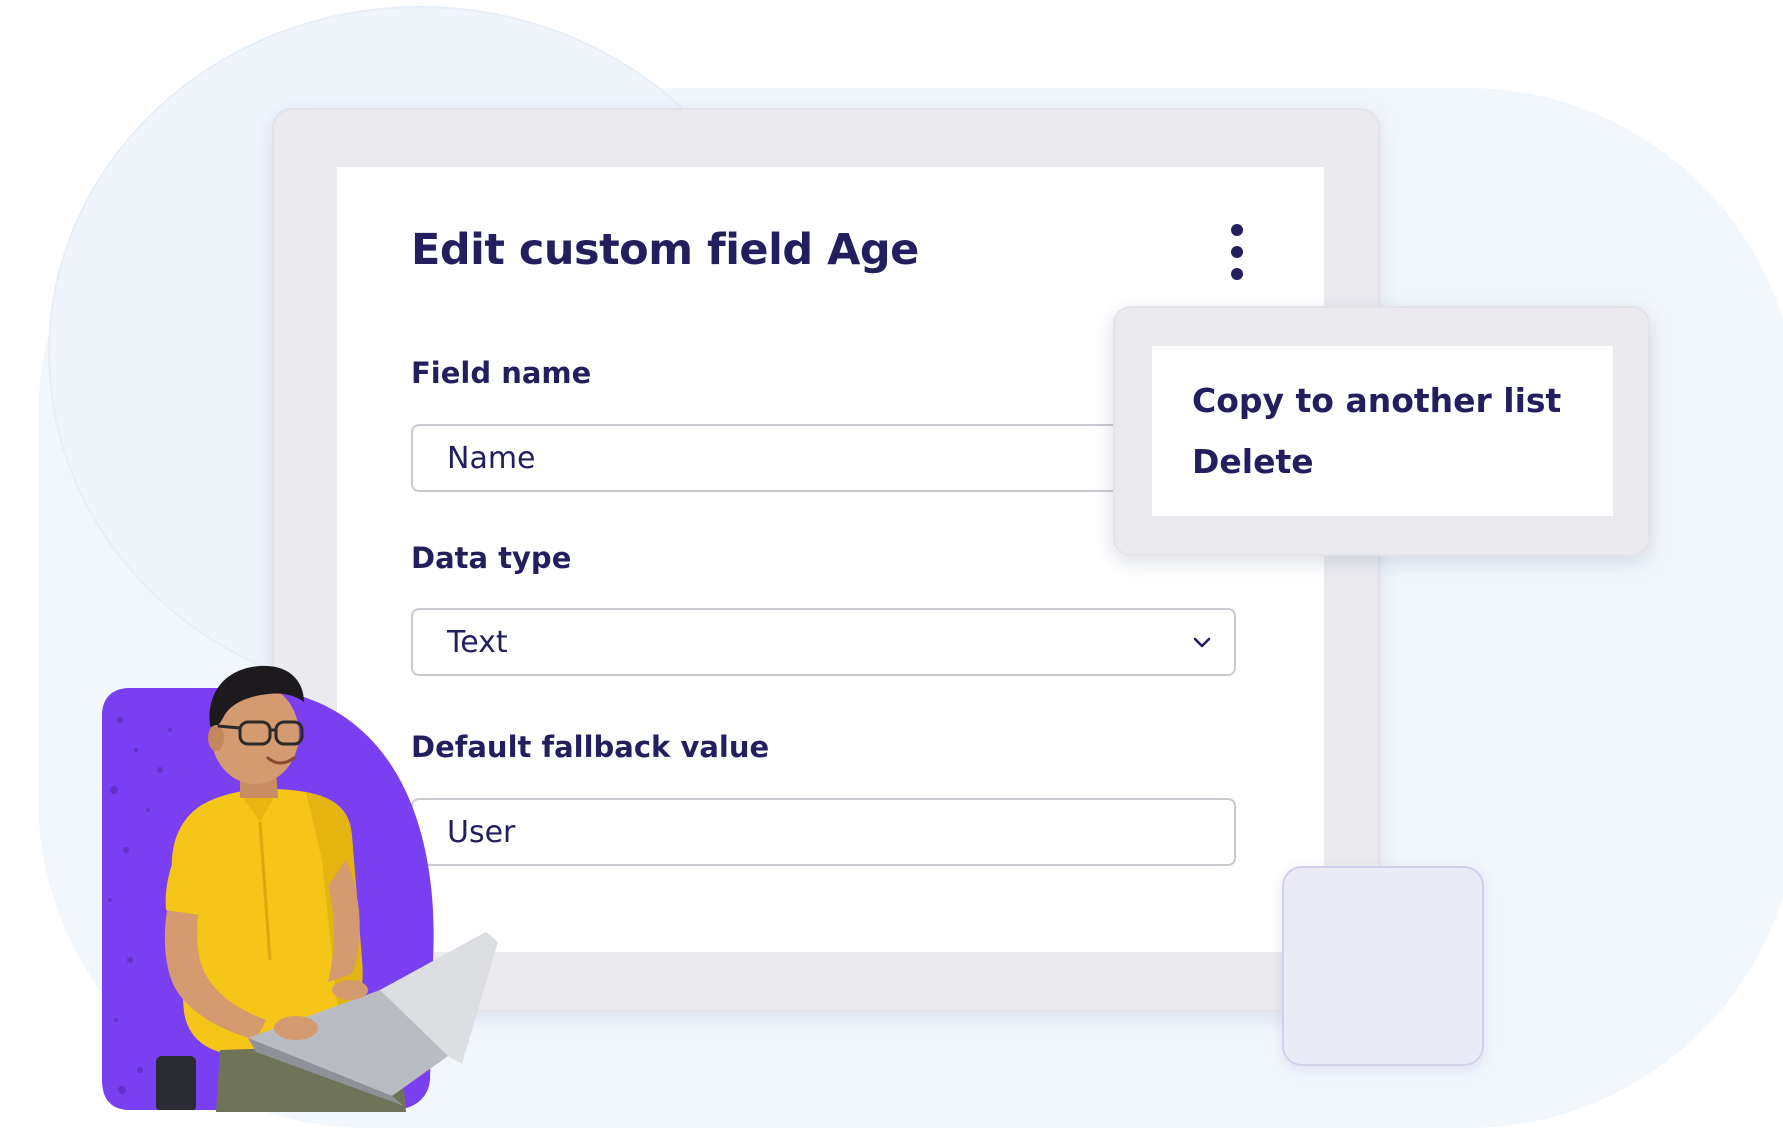 The image size is (1783, 1146). I want to click on menu-item-copy-to-list: Copy to another list, so click(1376, 400).